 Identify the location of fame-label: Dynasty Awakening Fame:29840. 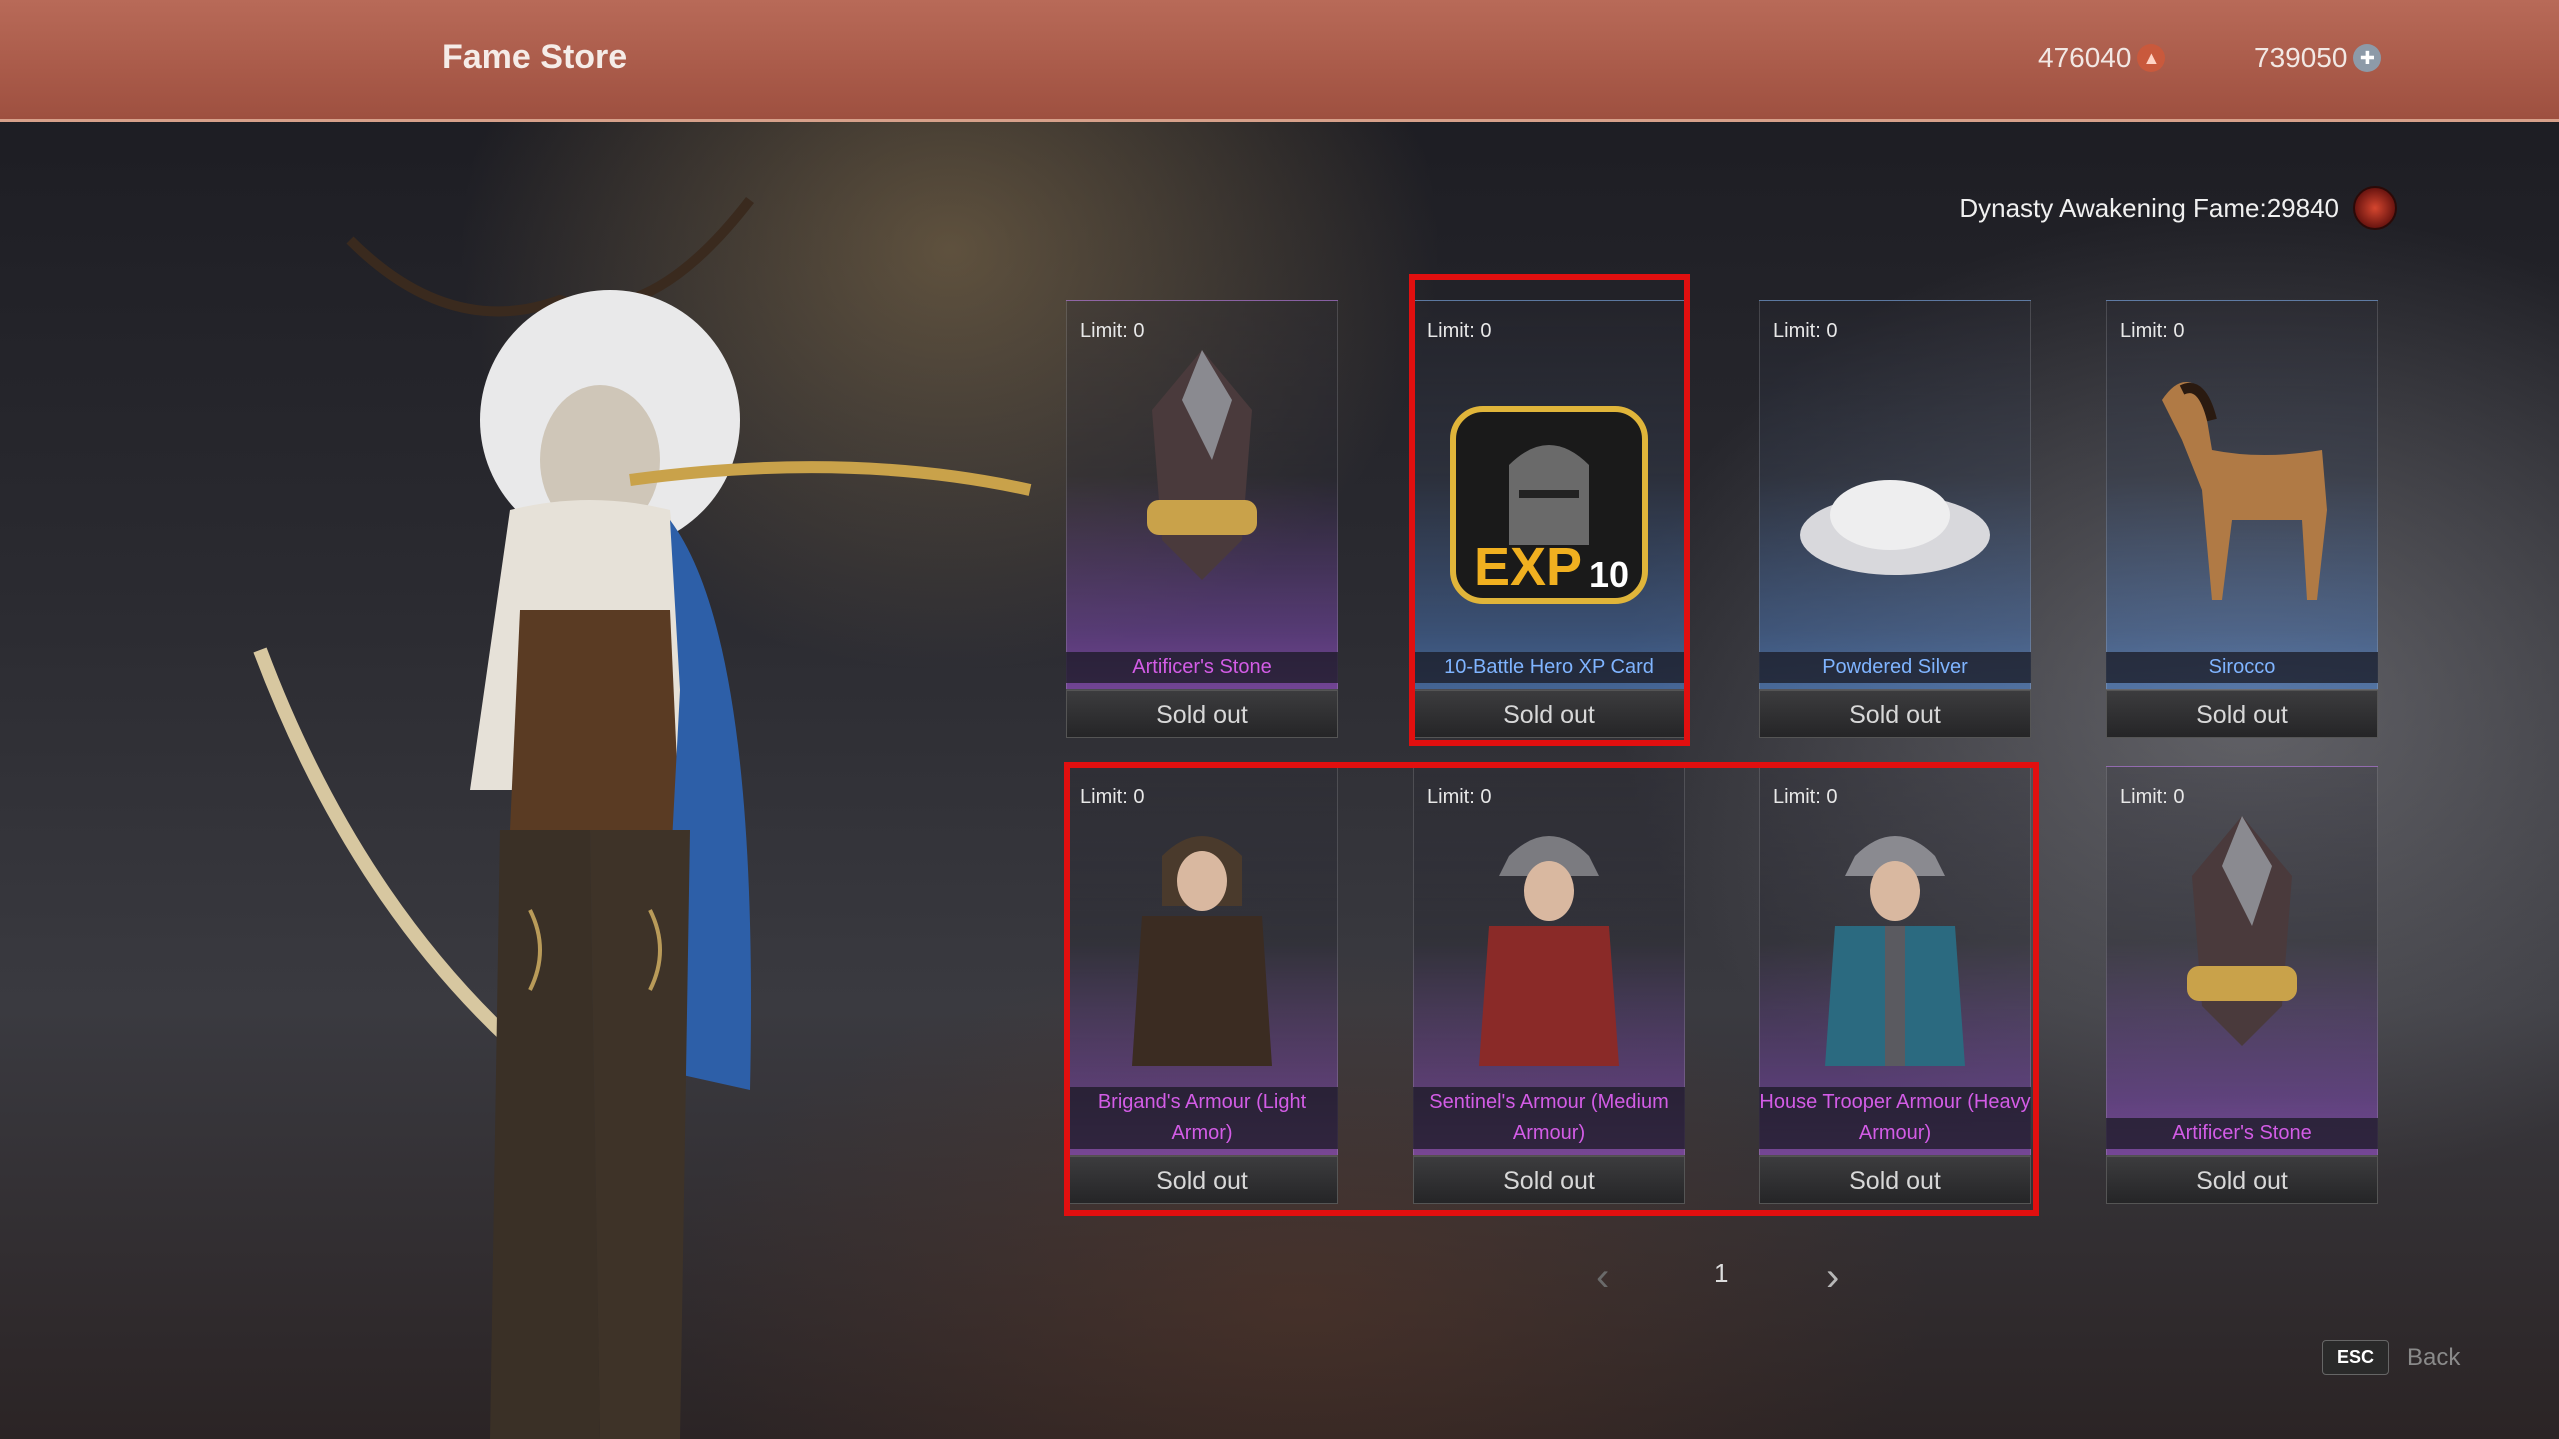
(2149, 207).